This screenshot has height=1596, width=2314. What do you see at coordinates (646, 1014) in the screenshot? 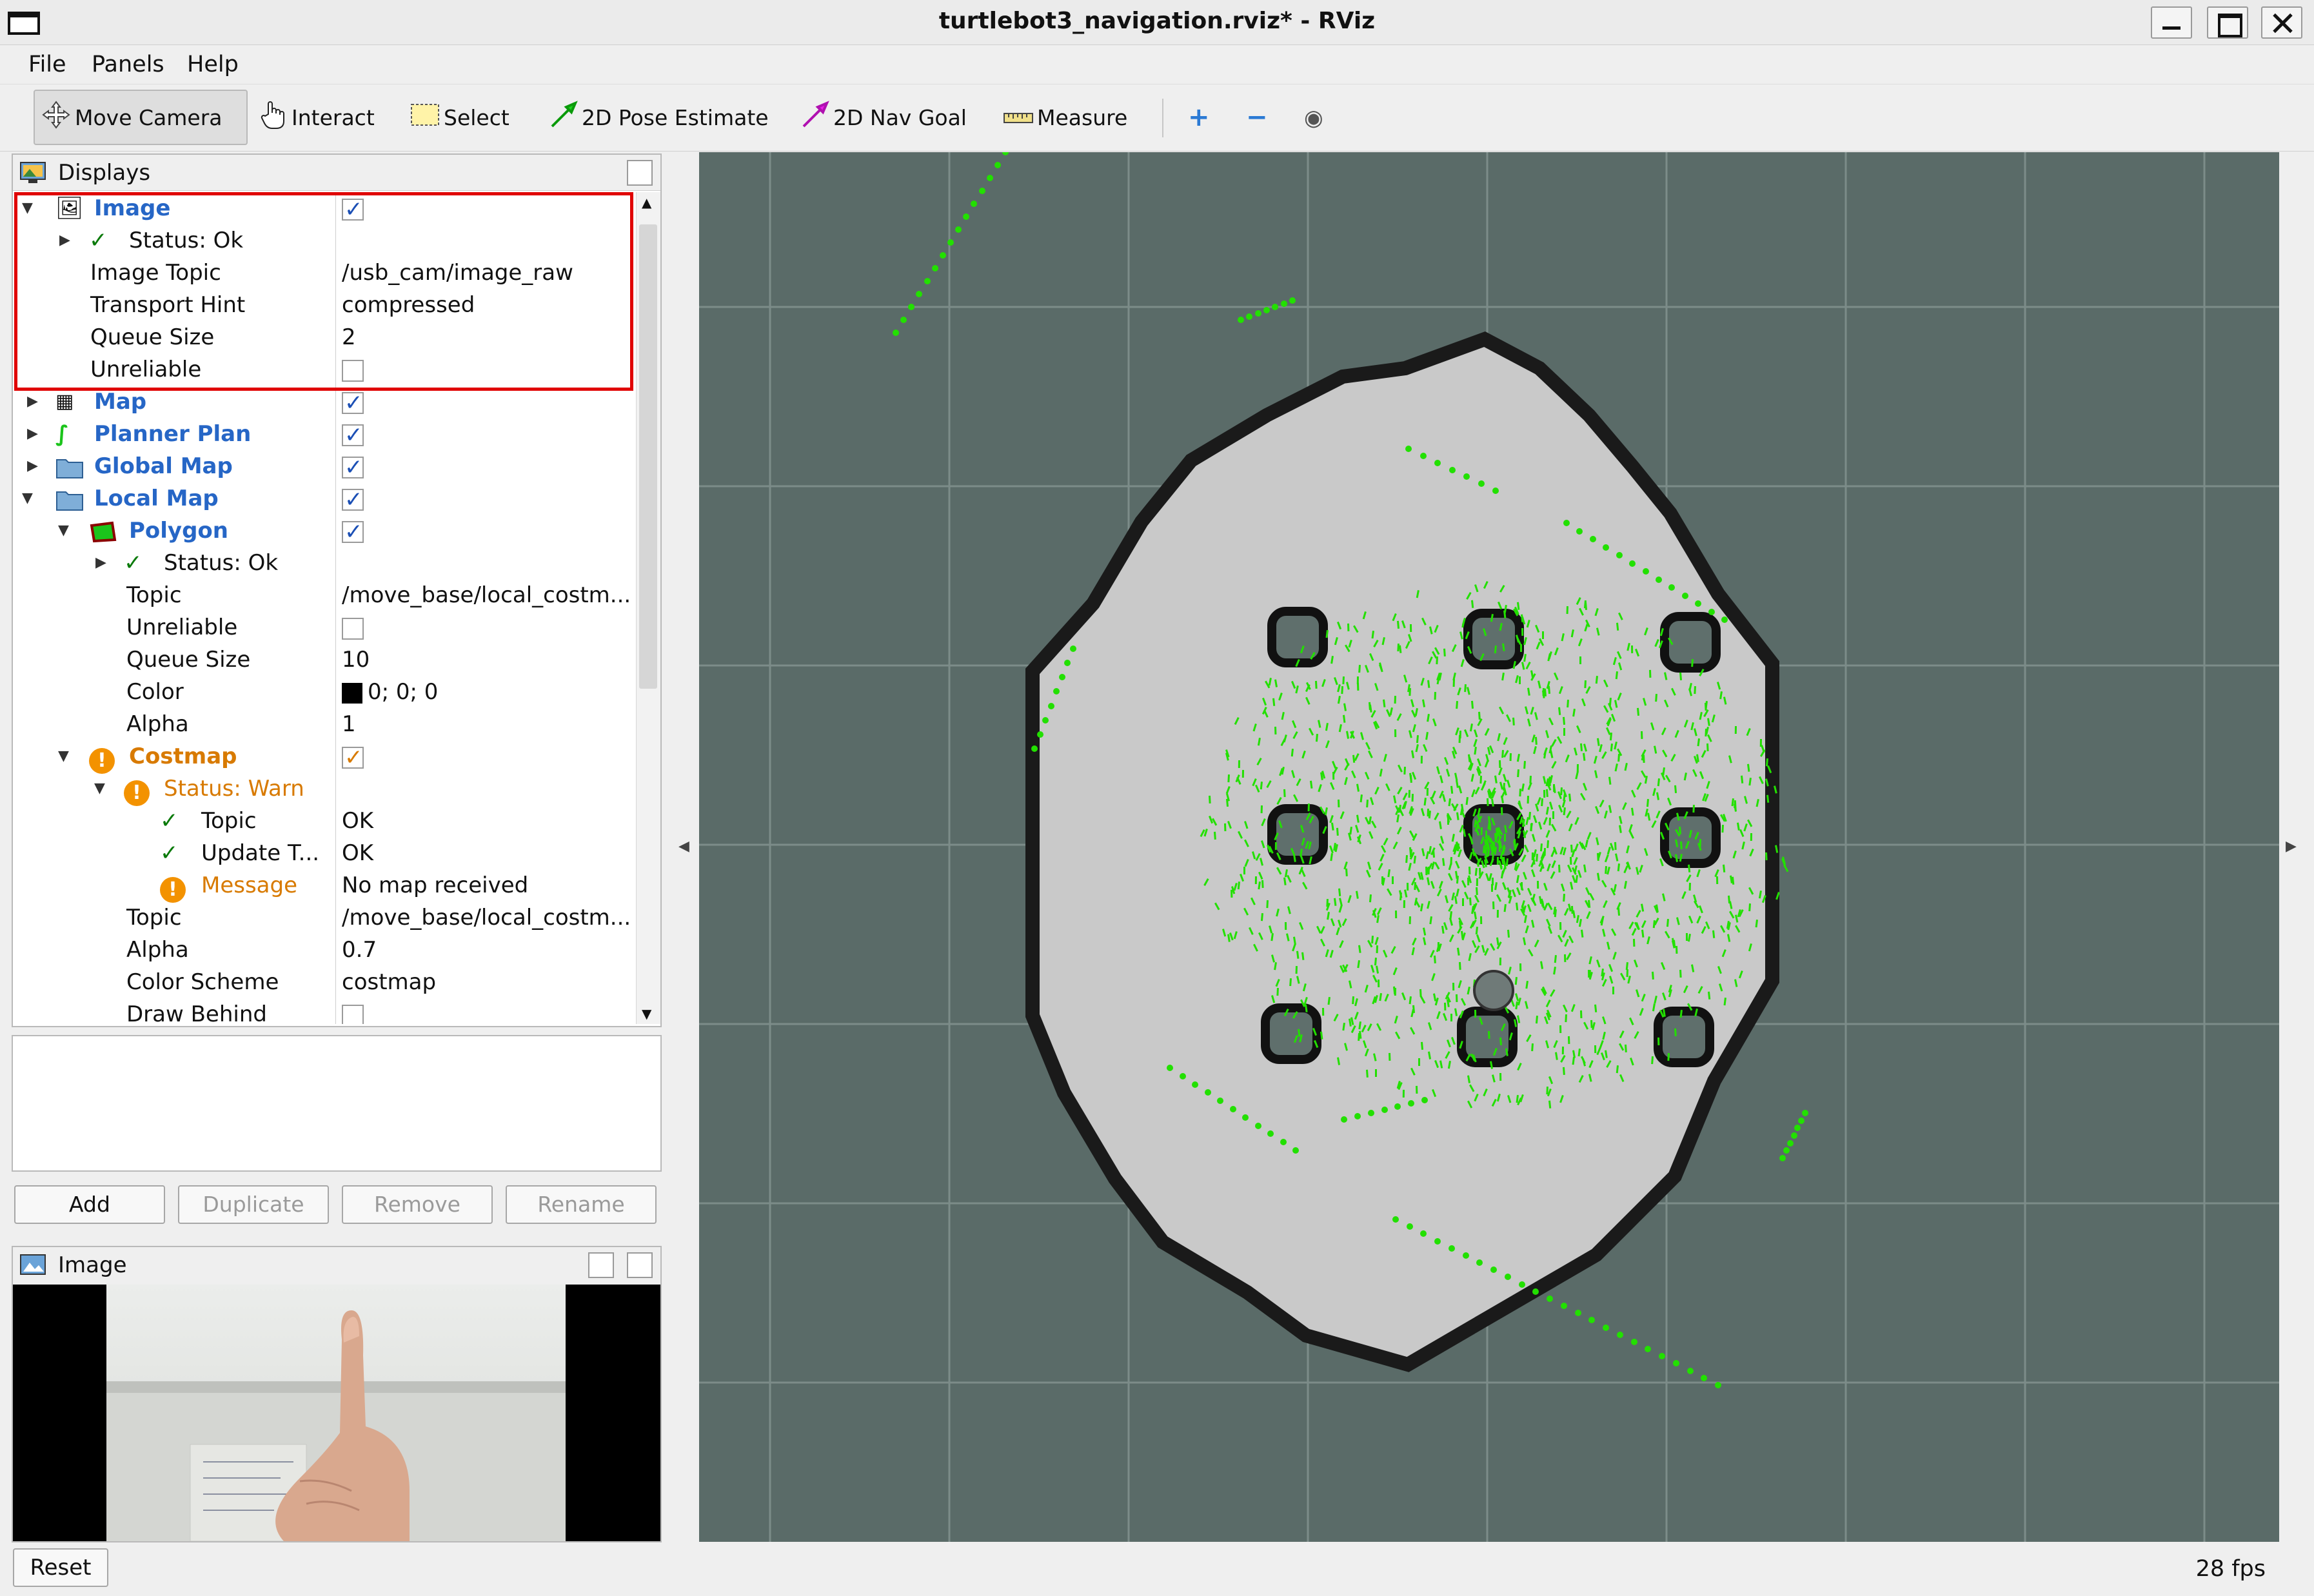
I see `scroll-down-icon: ▼` at bounding box center [646, 1014].